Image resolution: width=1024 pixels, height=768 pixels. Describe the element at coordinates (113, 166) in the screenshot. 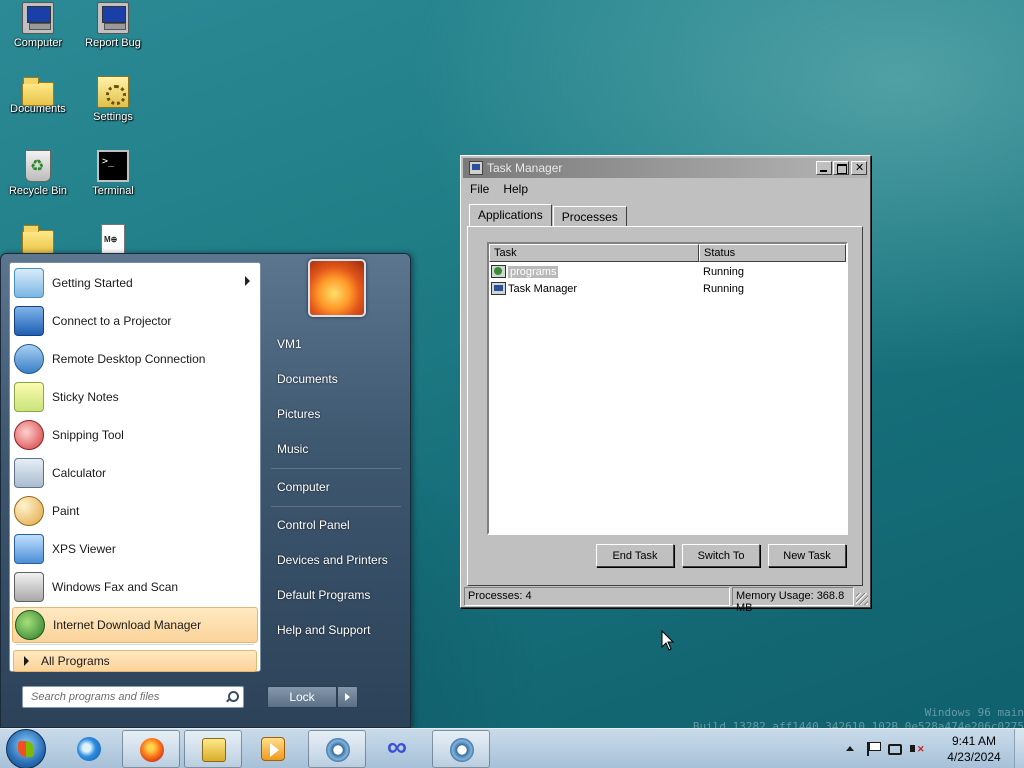

I see `terminal-icon` at that location.